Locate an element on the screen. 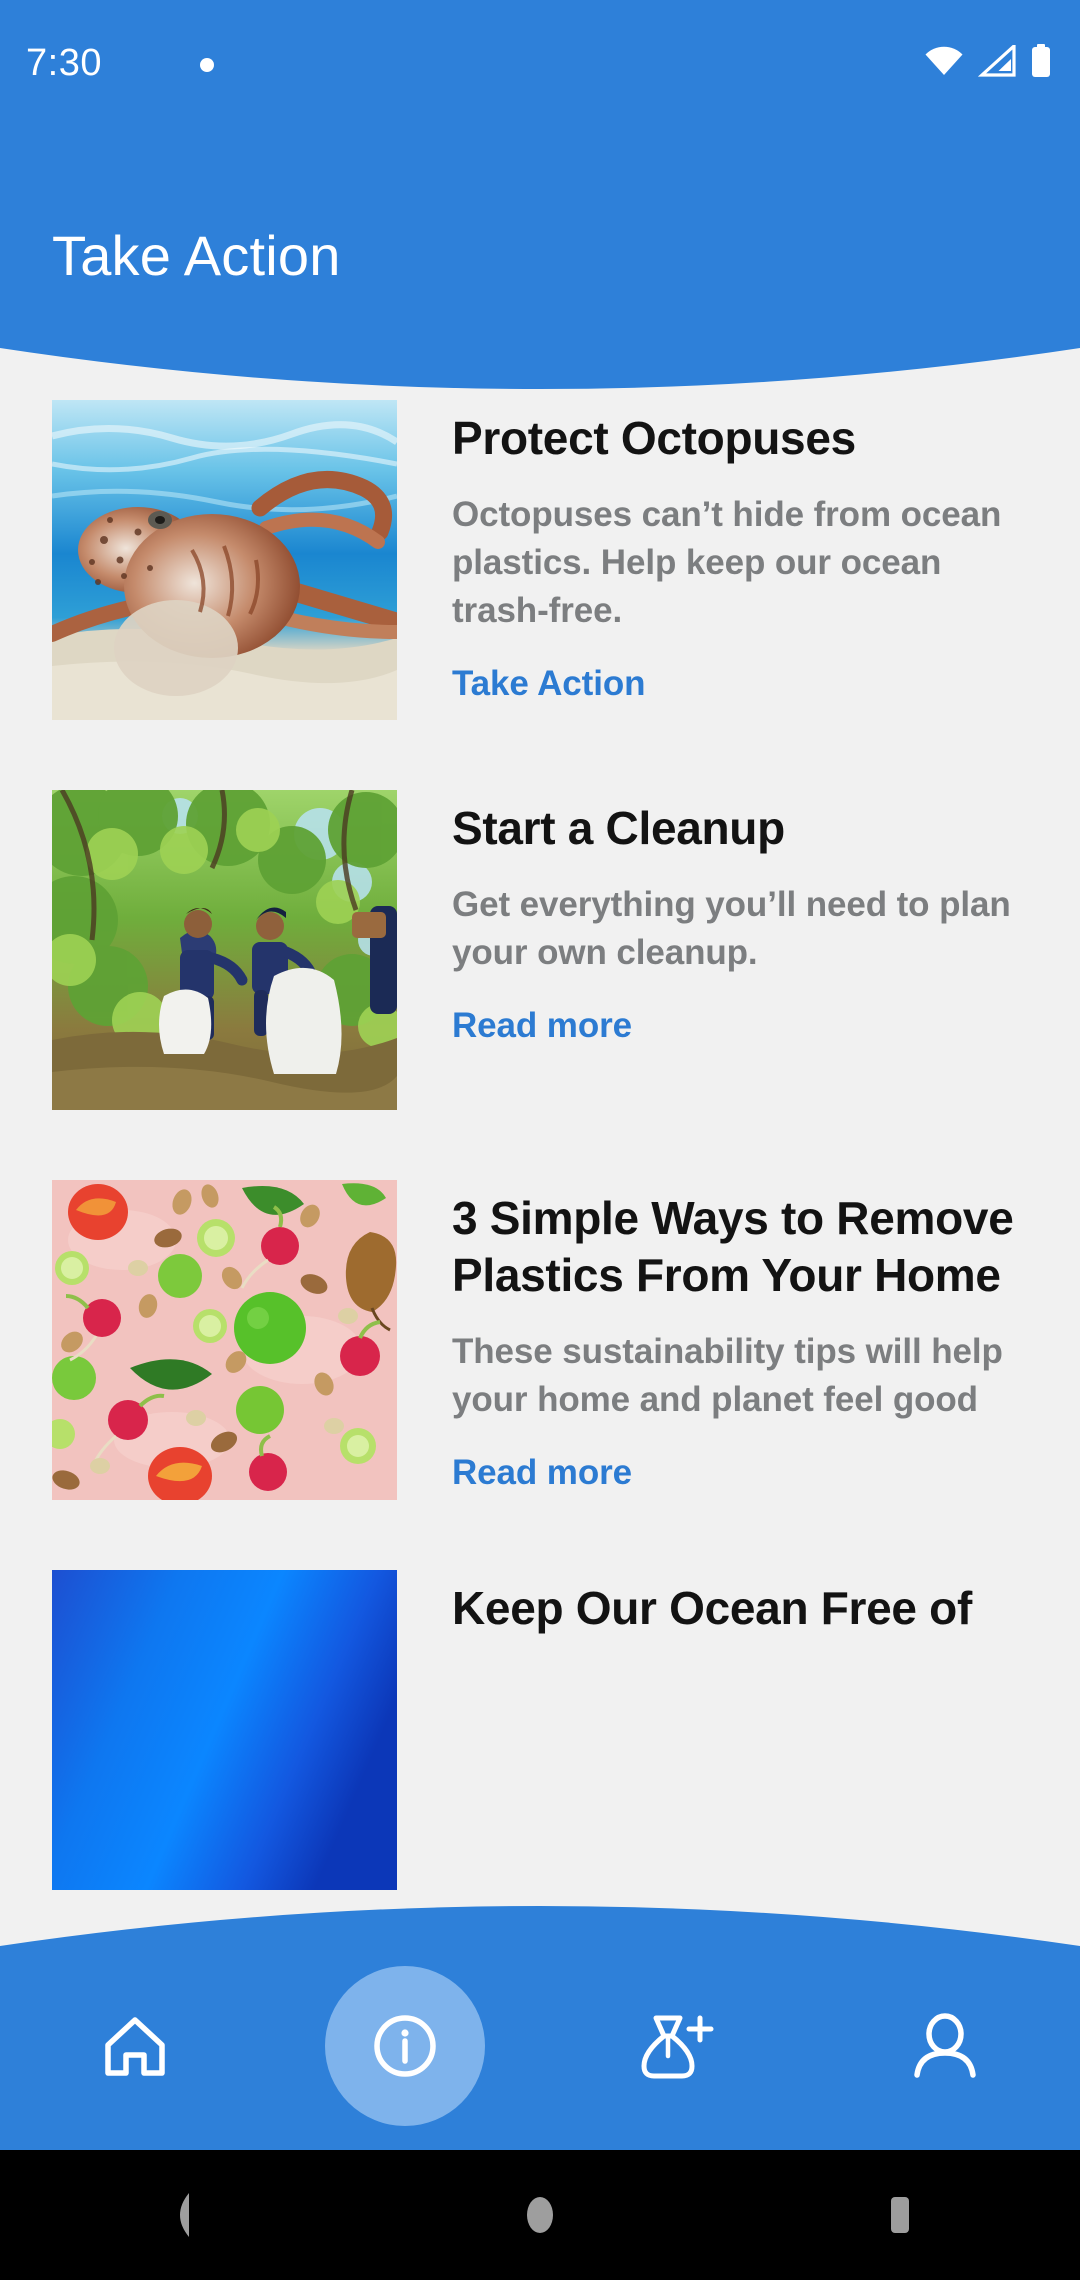 This screenshot has width=1080, height=2280. system-recents-button is located at coordinates (900, 2215).